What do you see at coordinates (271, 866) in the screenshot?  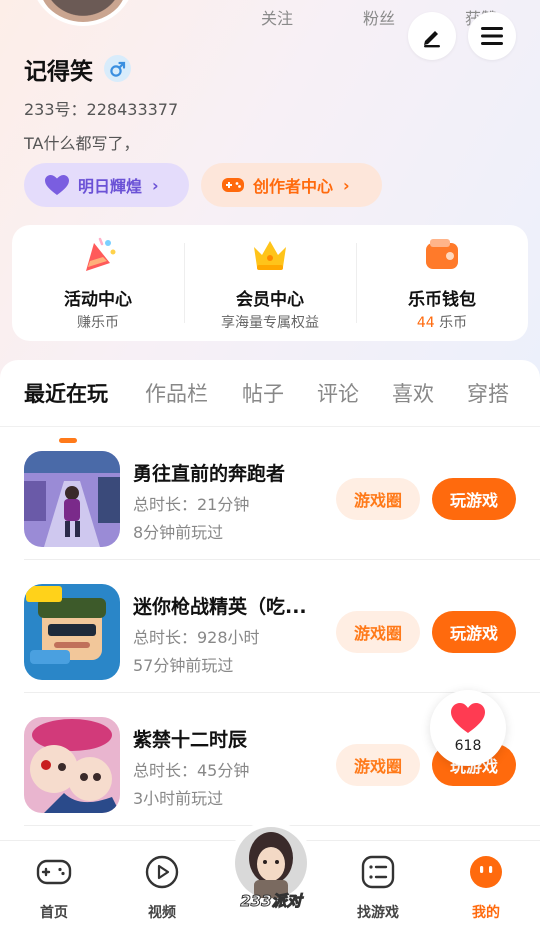 I see `party-center-button: 233派对` at bounding box center [271, 866].